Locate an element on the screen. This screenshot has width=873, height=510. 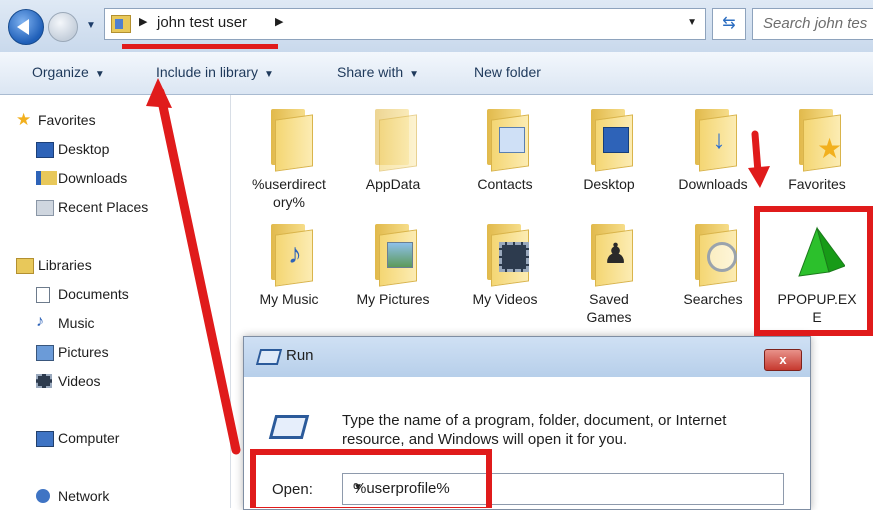
nav-label: Music is located at coordinates (76, 323).